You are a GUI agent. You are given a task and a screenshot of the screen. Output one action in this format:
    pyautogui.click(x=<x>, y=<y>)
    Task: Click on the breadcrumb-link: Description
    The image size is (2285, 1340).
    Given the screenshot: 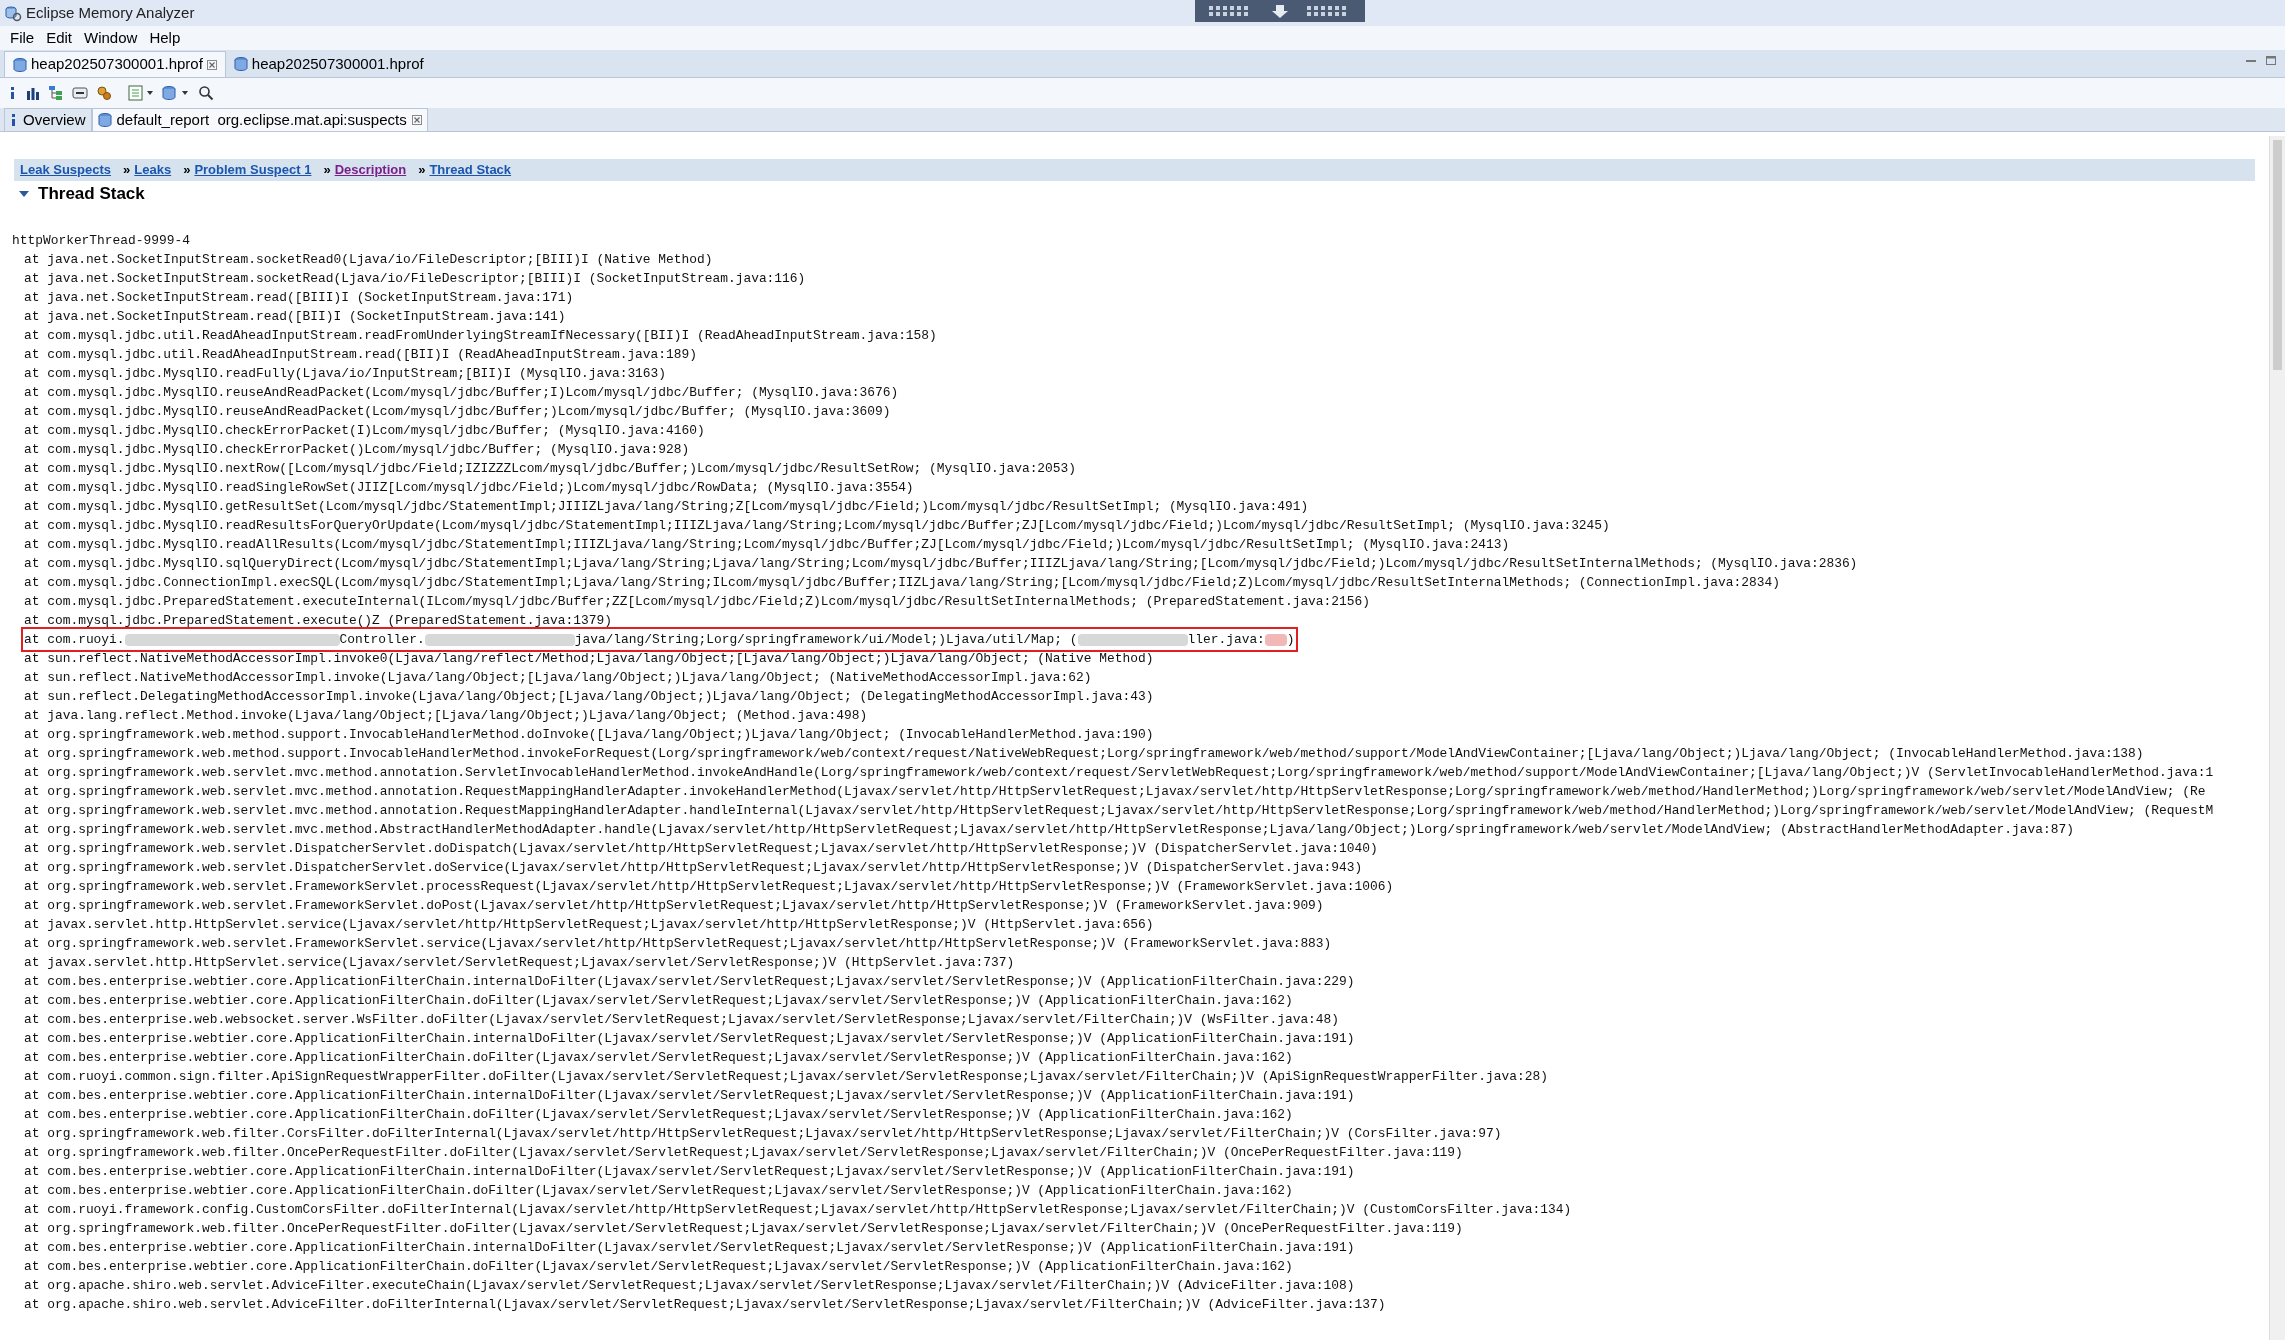 What is the action you would take?
    pyautogui.click(x=370, y=170)
    